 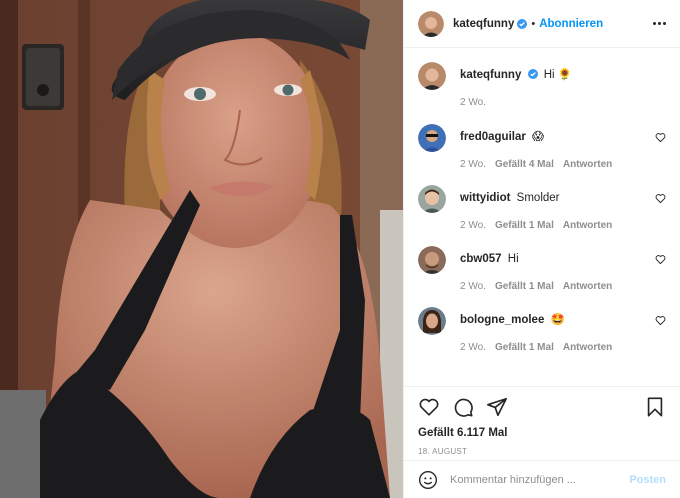 I want to click on comment-username: cbw057, so click(x=481, y=259).